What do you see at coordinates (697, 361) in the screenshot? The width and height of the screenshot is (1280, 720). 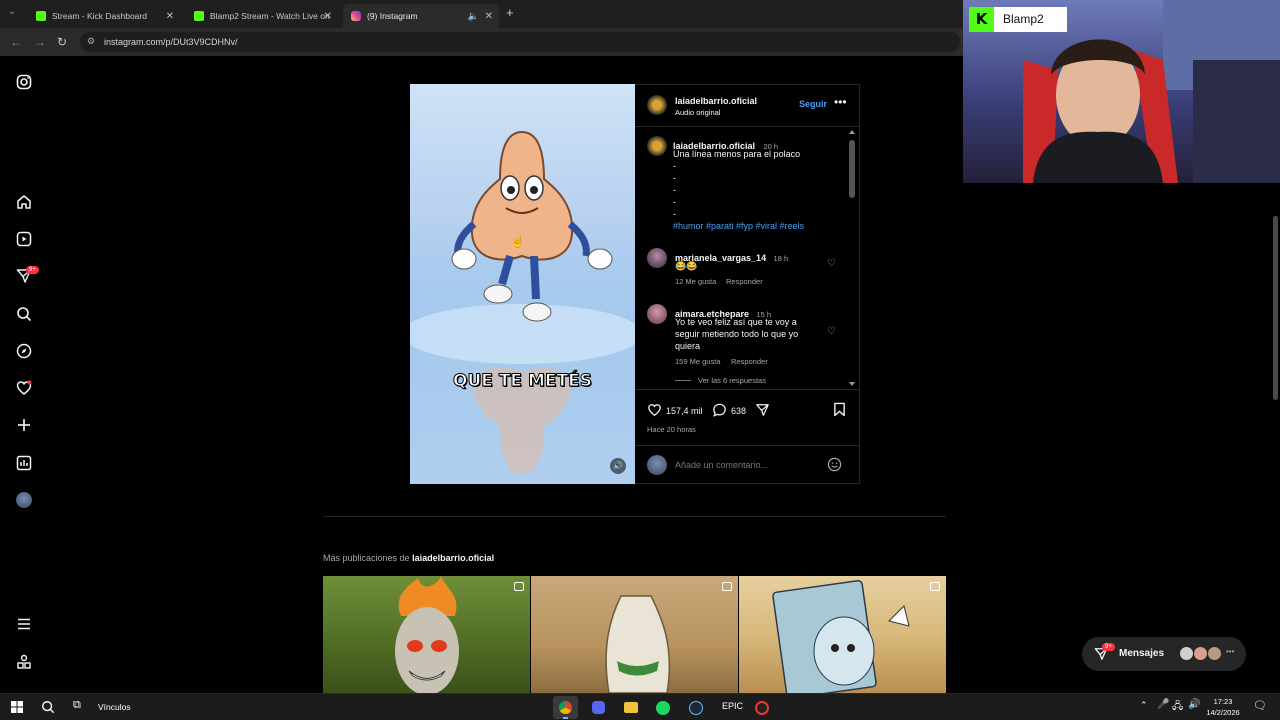 I see `comment-likes: 159 Me gusta` at bounding box center [697, 361].